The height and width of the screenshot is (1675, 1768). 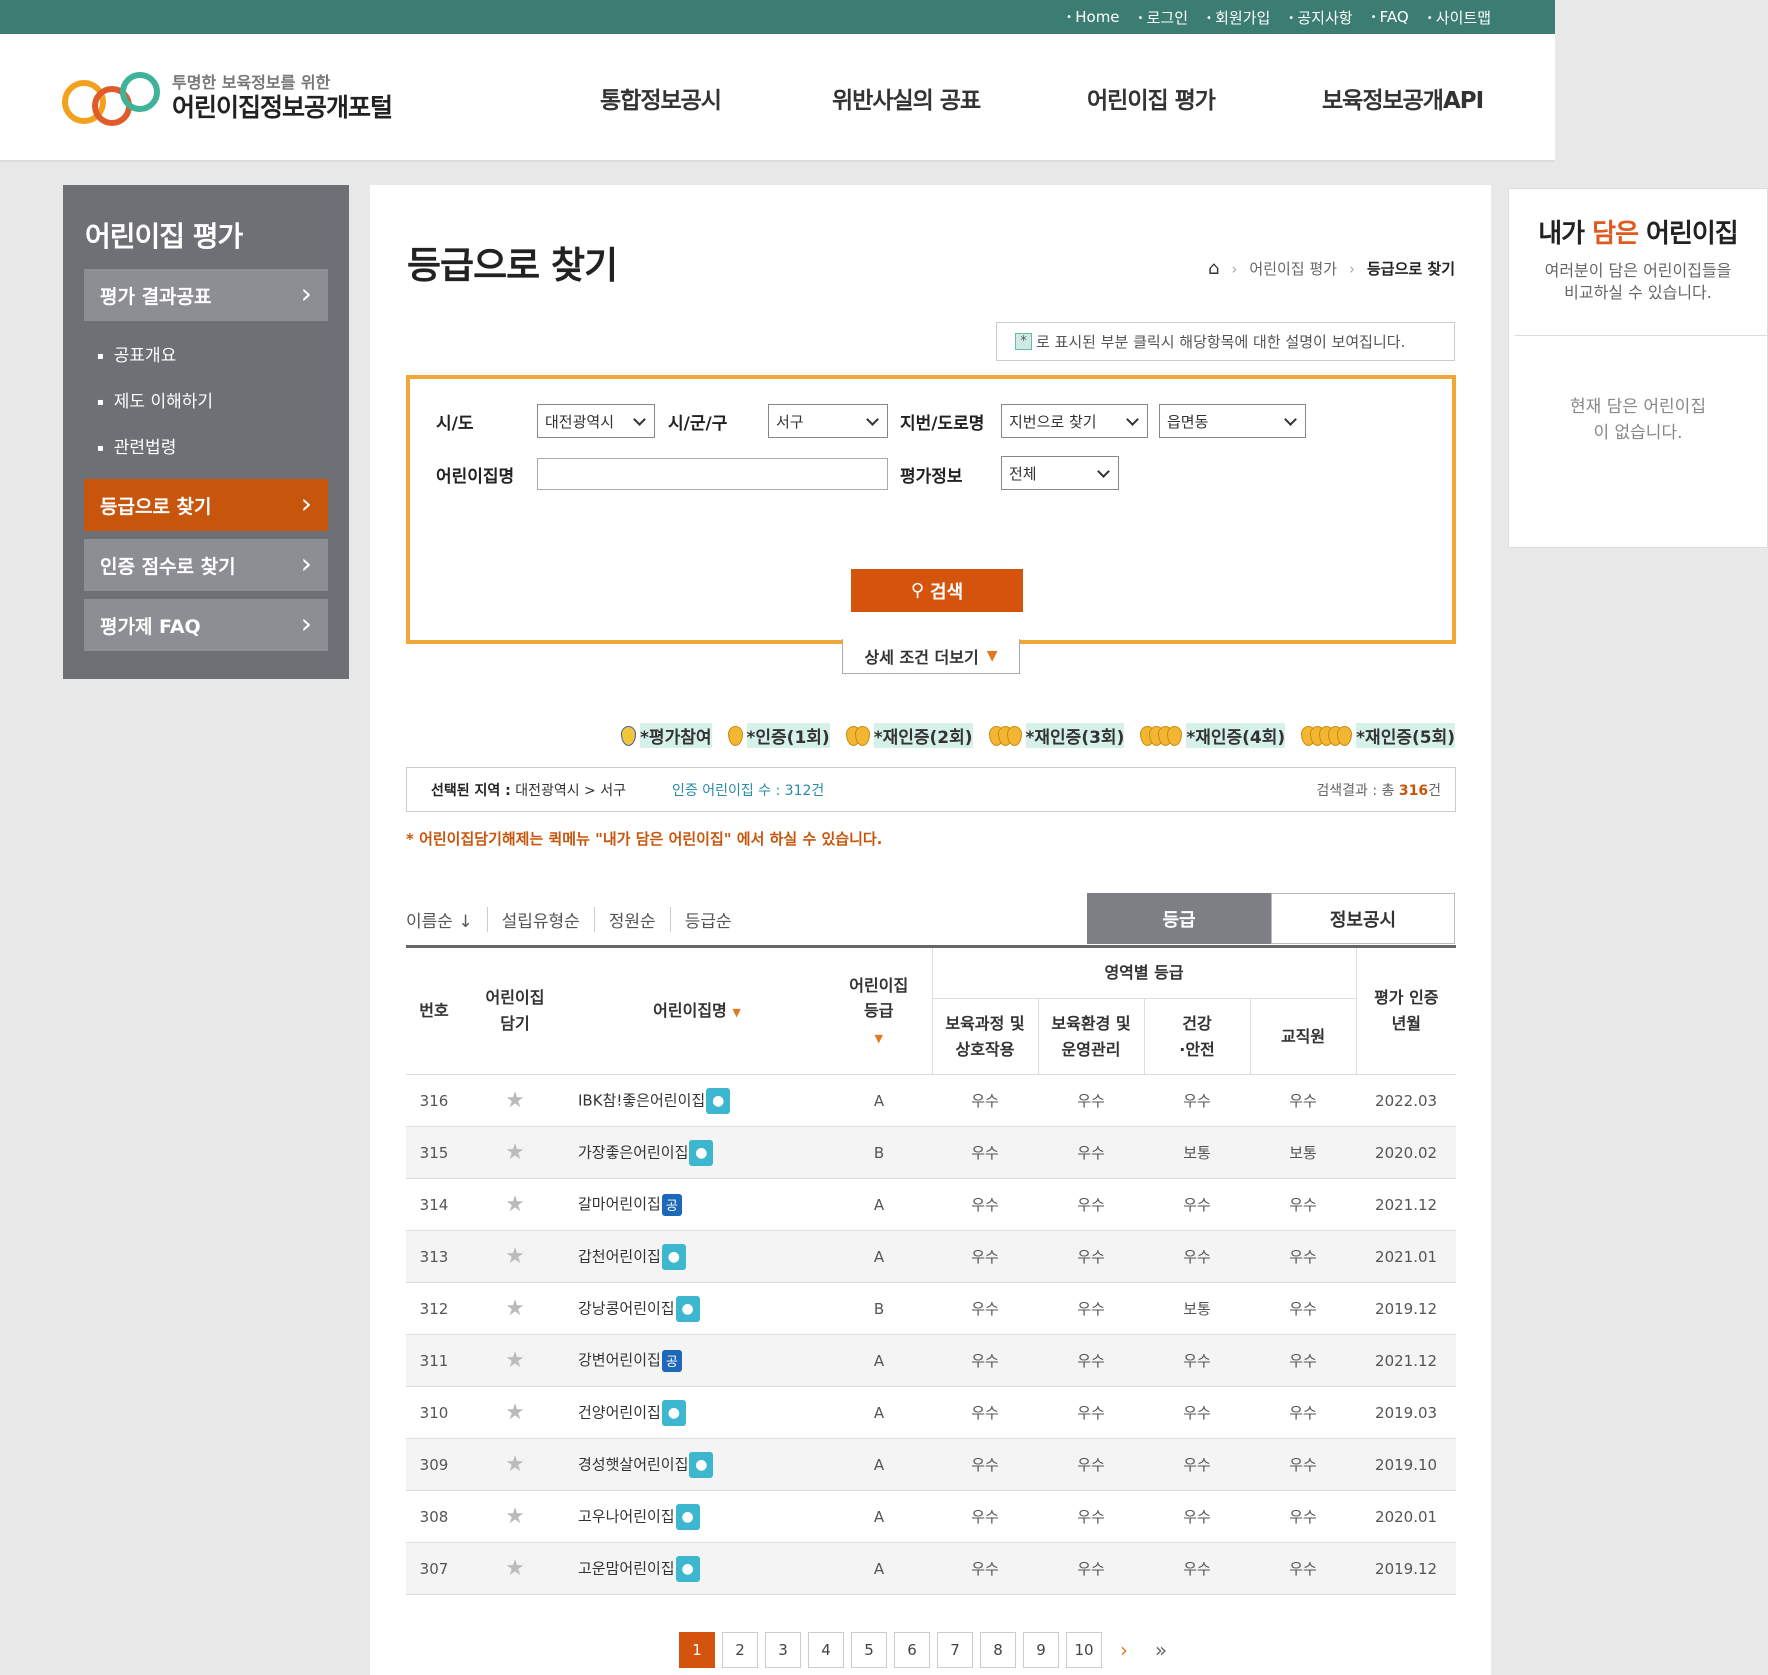 What do you see at coordinates (1163, 17) in the screenshot?
I see `login-link: 로그인` at bounding box center [1163, 17].